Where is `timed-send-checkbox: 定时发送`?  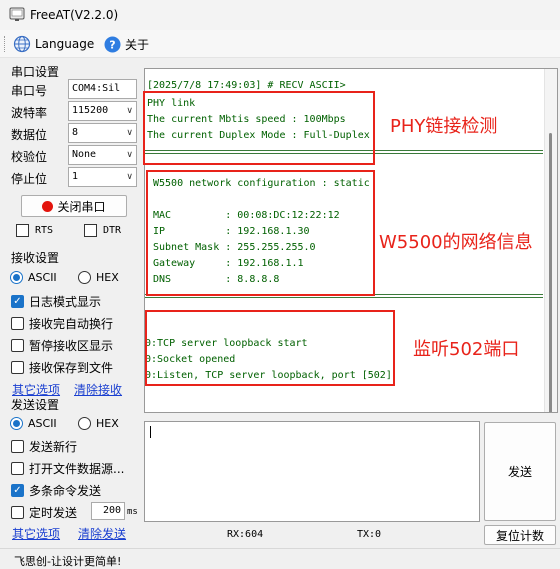 timed-send-checkbox: 定时发送 is located at coordinates (44, 512).